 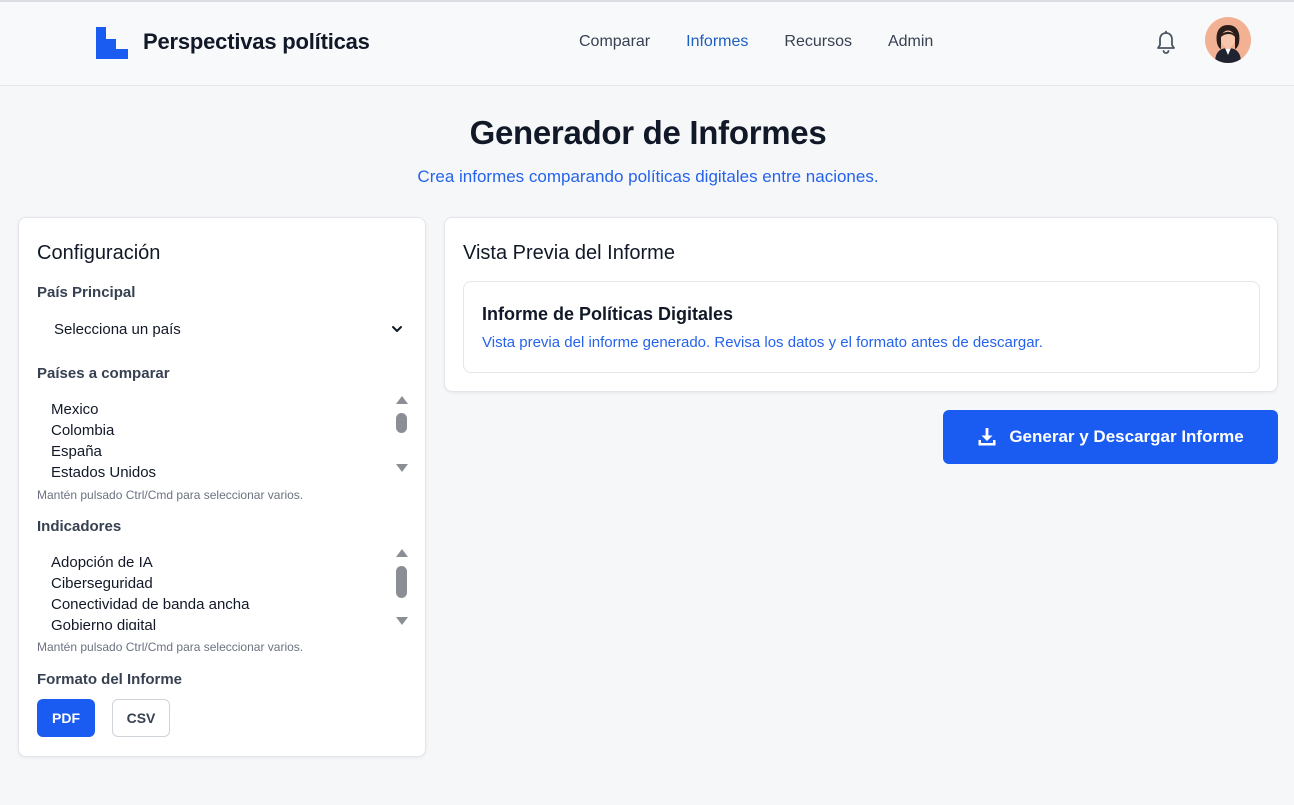 What do you see at coordinates (99, 253) in the screenshot?
I see `configuration-title: Configuración` at bounding box center [99, 253].